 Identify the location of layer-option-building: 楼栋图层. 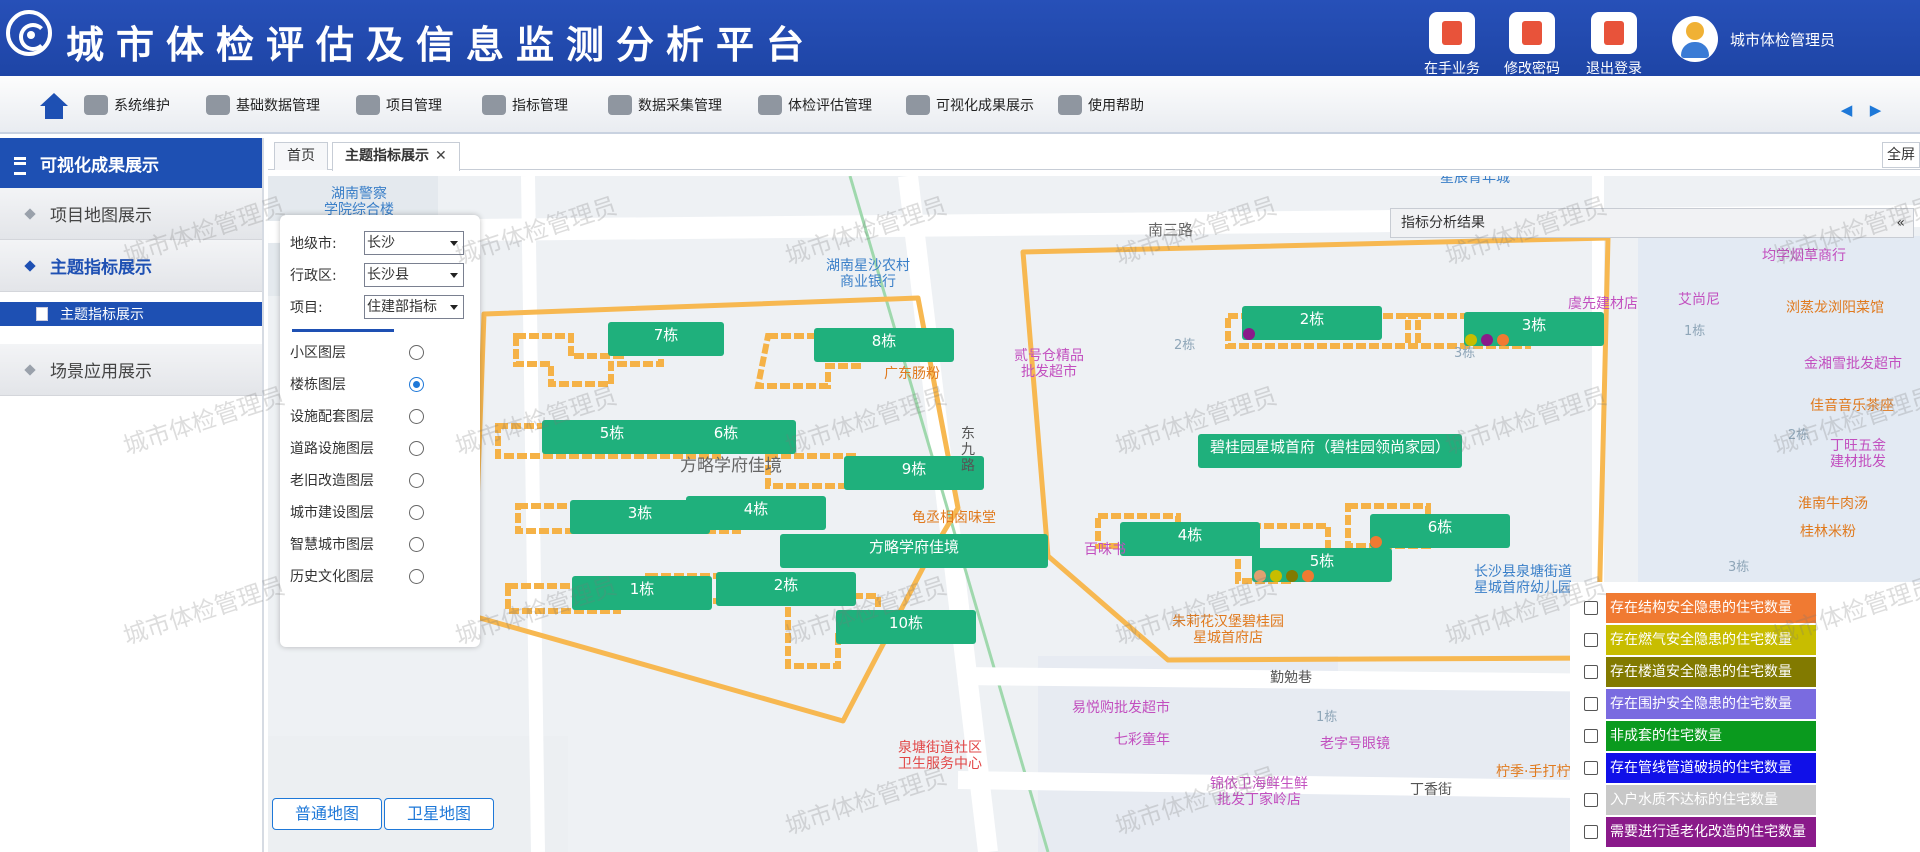
(380, 384).